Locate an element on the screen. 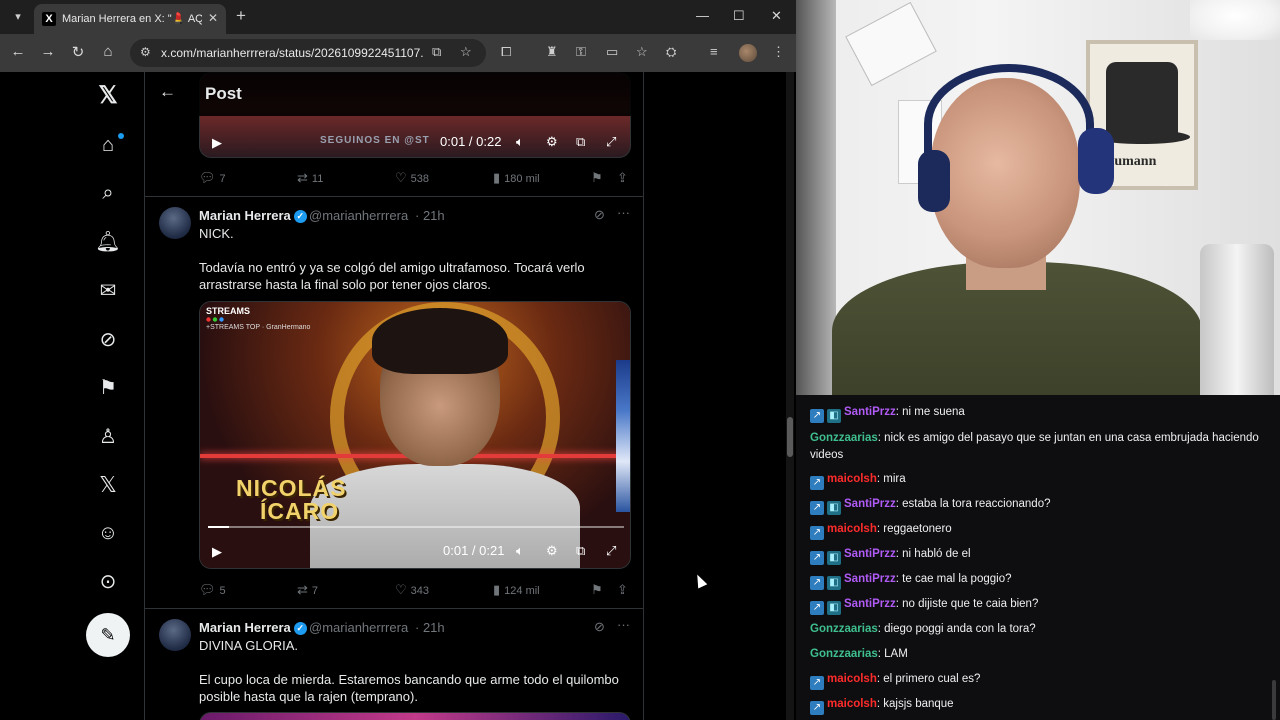 The image size is (1280, 720). x-logo-icon: 𝕏 is located at coordinates (108, 96).